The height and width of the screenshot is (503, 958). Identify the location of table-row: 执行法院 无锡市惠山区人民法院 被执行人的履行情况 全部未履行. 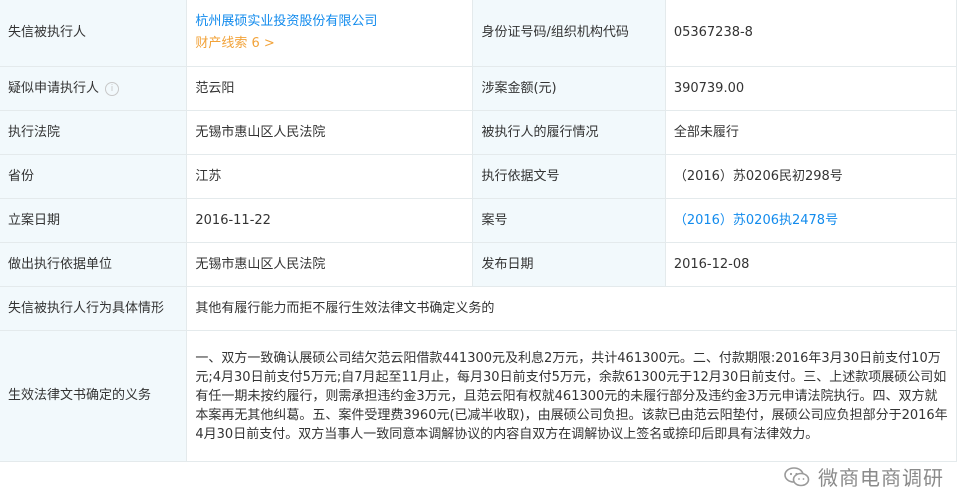
(479, 132).